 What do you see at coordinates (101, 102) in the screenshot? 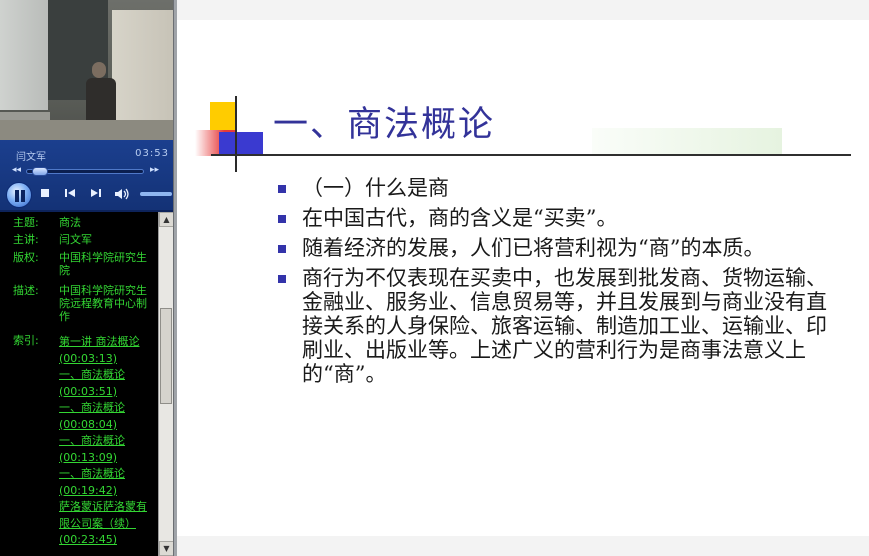
I see `lecturer-body` at bounding box center [101, 102].